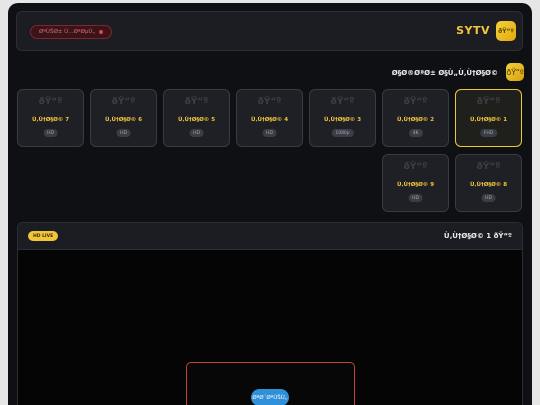 The image size is (540, 405). I want to click on channel-name: Ù‚Ù†Ø§Ø© 2, so click(415, 120).